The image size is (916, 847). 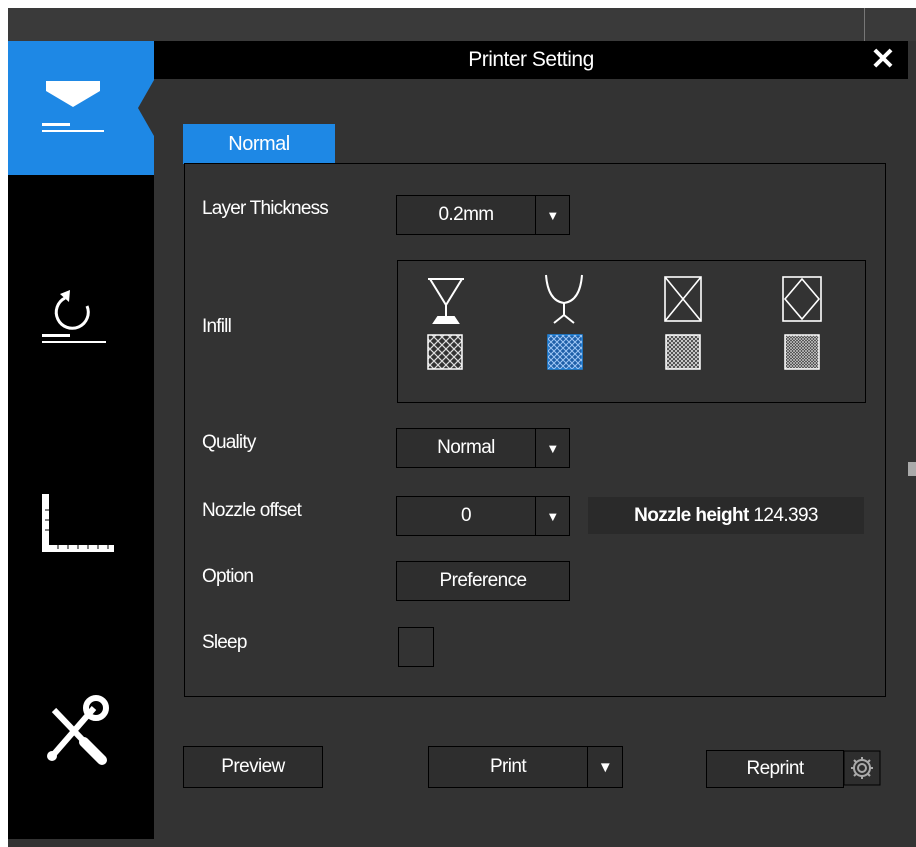 I want to click on sidebar-item-rotate, so click(x=81, y=310).